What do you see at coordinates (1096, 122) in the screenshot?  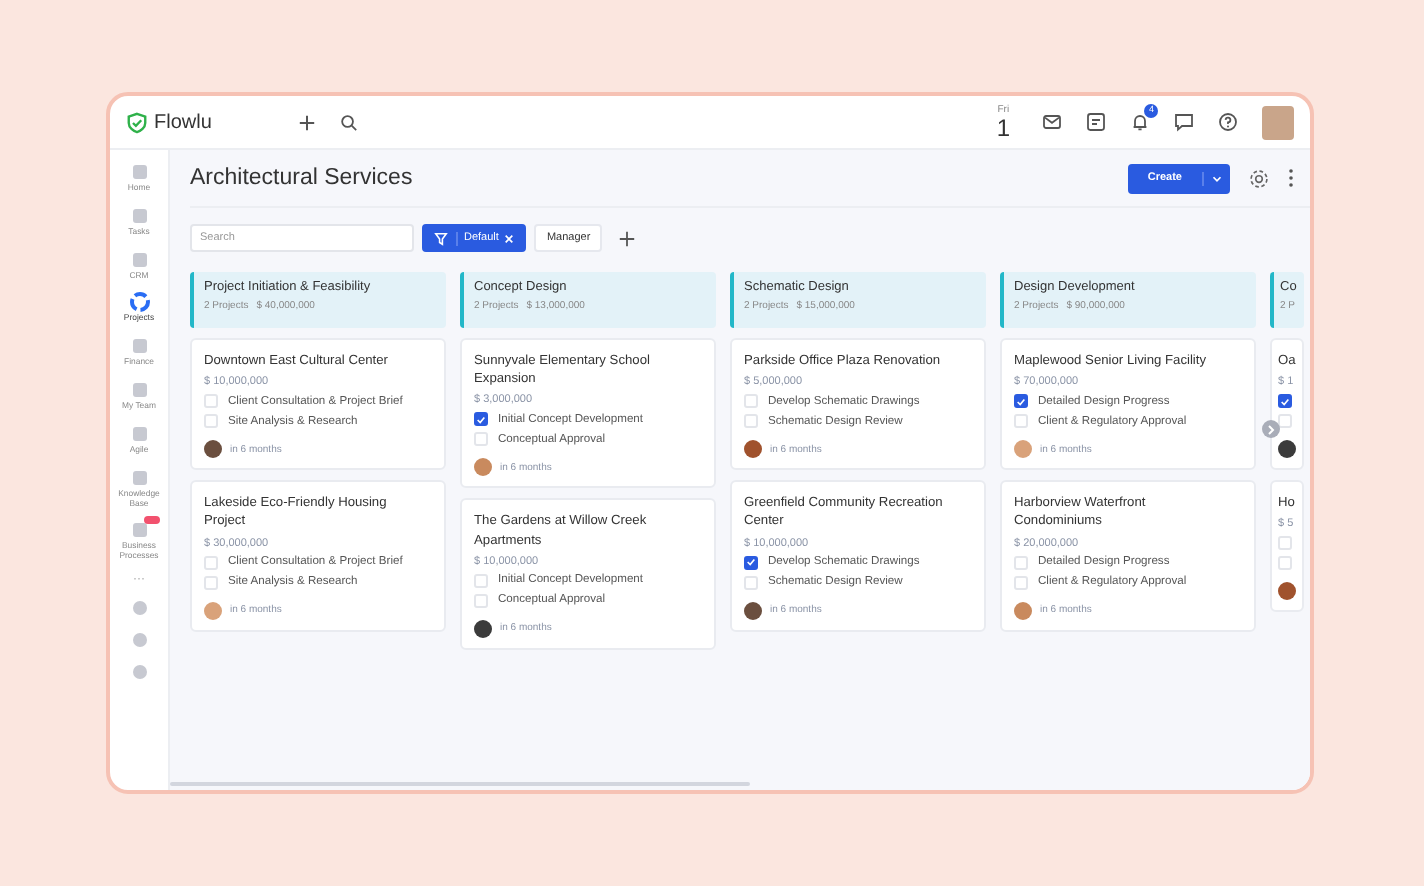 I see `note-icon` at bounding box center [1096, 122].